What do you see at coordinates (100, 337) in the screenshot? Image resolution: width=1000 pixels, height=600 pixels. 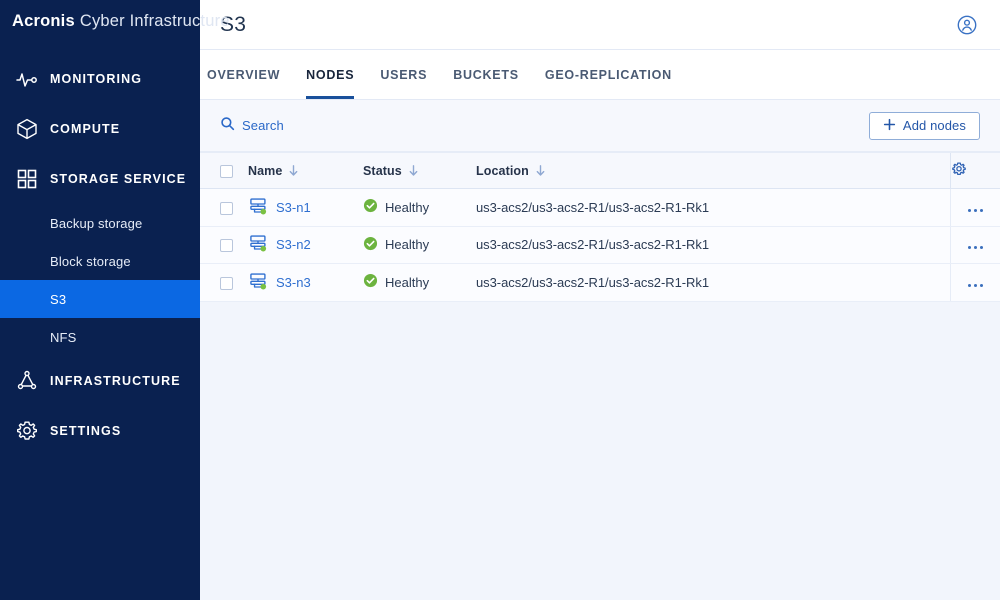 I see `sidebar-subitem-nfs: NFS` at bounding box center [100, 337].